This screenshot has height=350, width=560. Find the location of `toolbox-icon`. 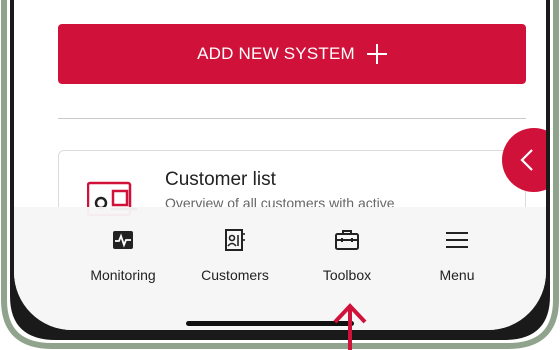

toolbox-icon is located at coordinates (347, 240).